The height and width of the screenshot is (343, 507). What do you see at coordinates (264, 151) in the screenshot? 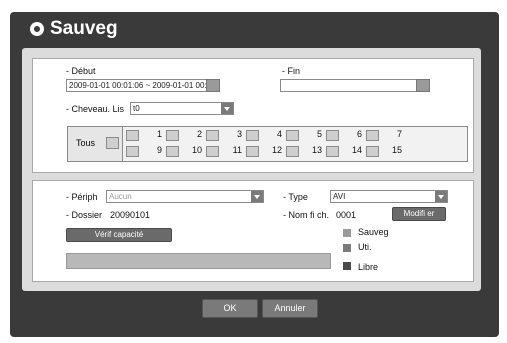
I see `channel-cell: 12` at bounding box center [264, 151].